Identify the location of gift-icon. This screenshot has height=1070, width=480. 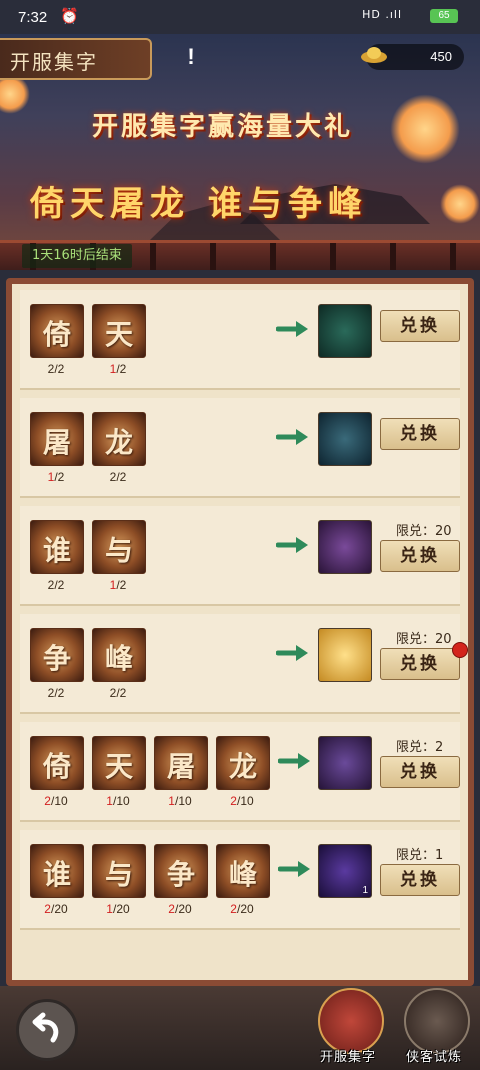
(351, 1021).